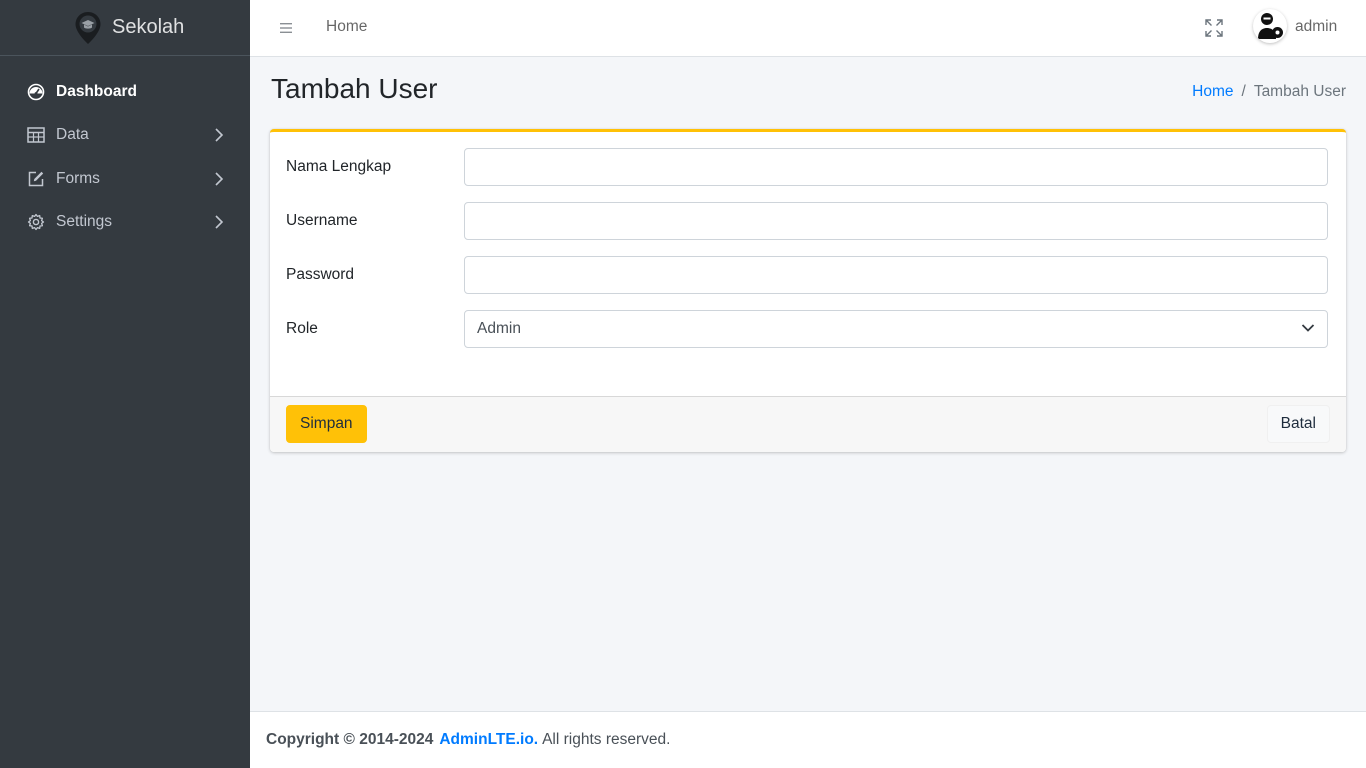 This screenshot has width=1366, height=768. I want to click on form-row-nama-lengkap: Nama Lengkap, so click(807, 167).